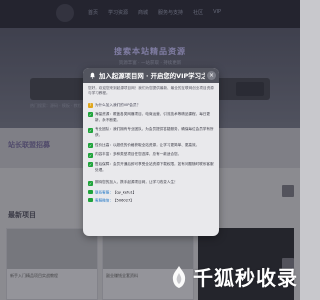  I want to click on benefit-item: ✓ 性价比高：以超低的价格获取全站资源，让学习更简单、更高效。, so click(151, 145).